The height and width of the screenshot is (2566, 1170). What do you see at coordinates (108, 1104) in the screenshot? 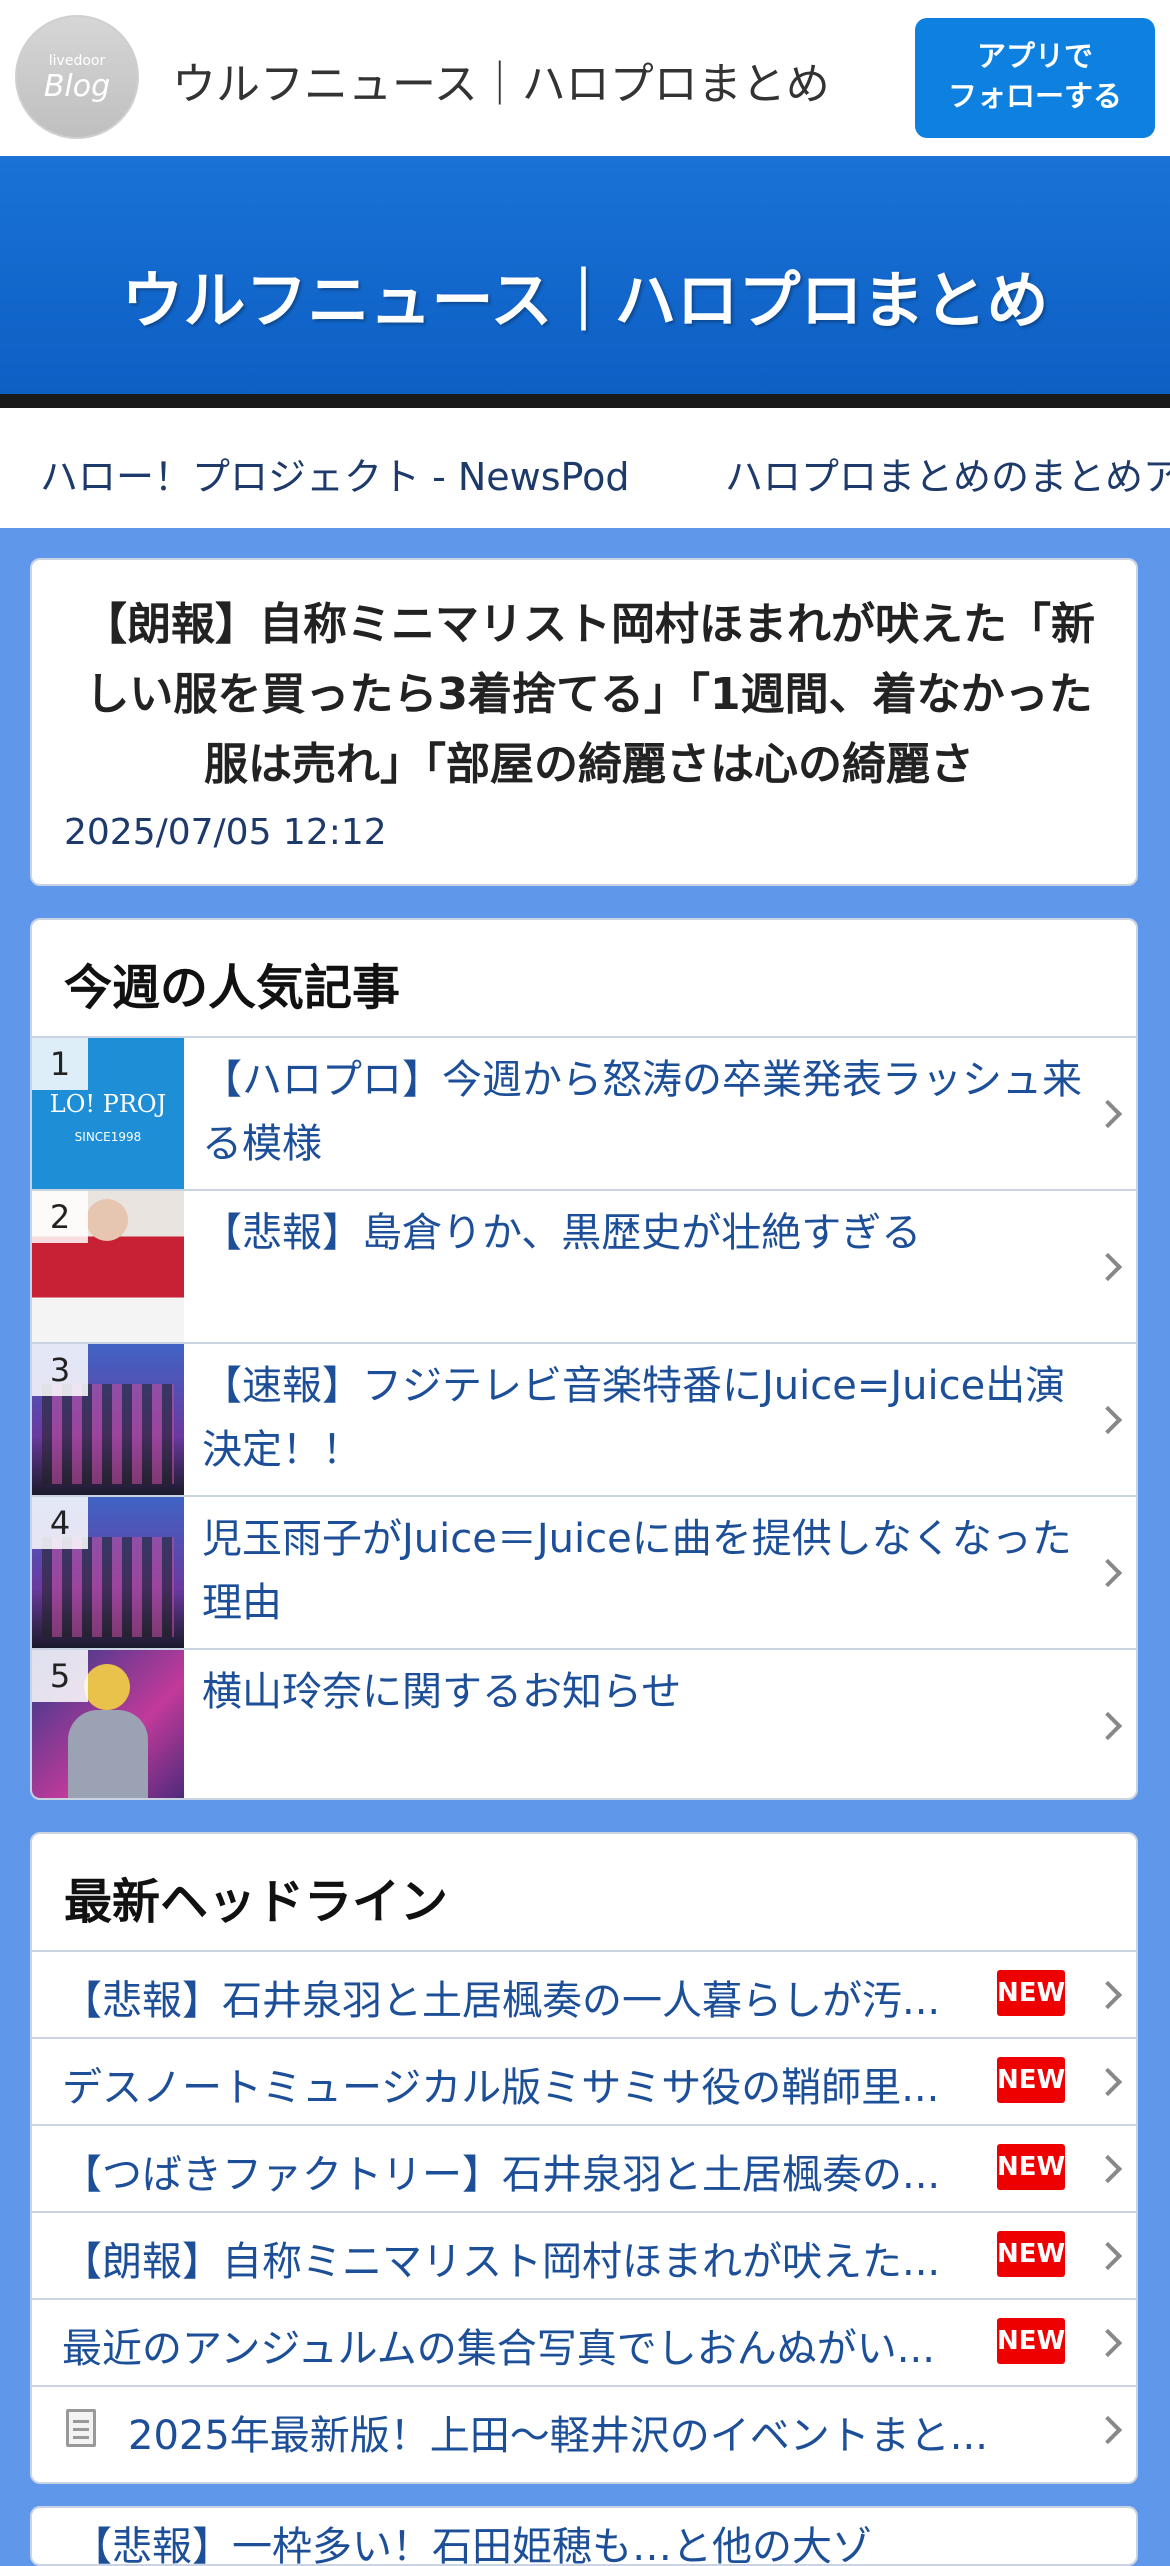
I see `thumb-logo-text: LO! PROJ` at bounding box center [108, 1104].